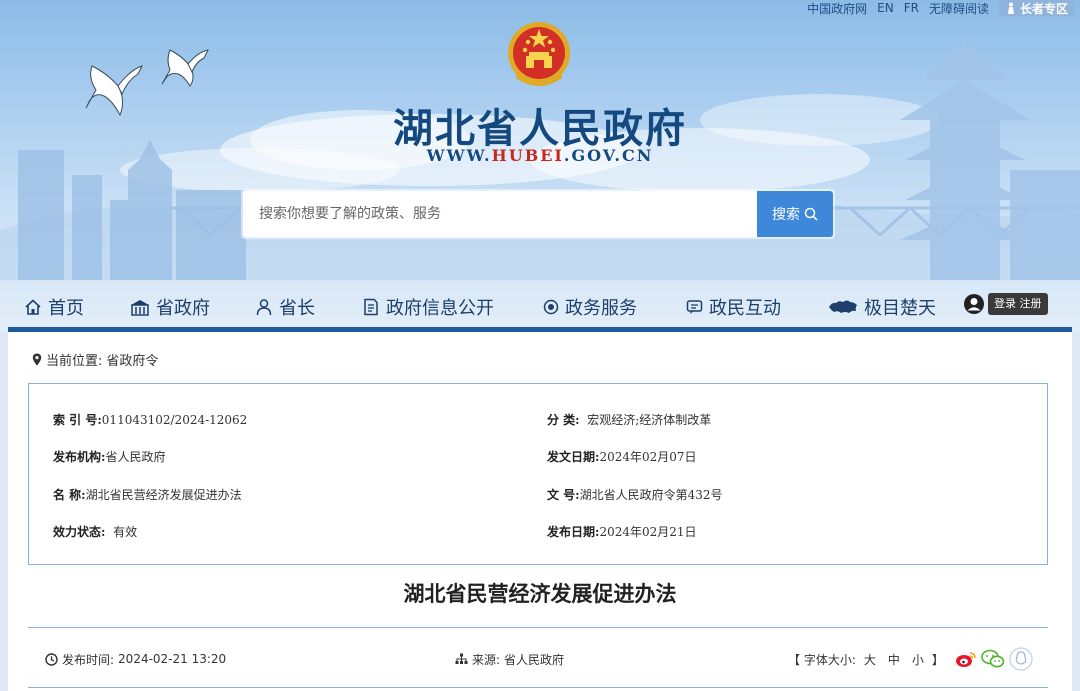 Image resolution: width=1080 pixels, height=691 pixels. Describe the element at coordinates (918, 659) in the screenshot. I see `font-size-small: 小` at that location.